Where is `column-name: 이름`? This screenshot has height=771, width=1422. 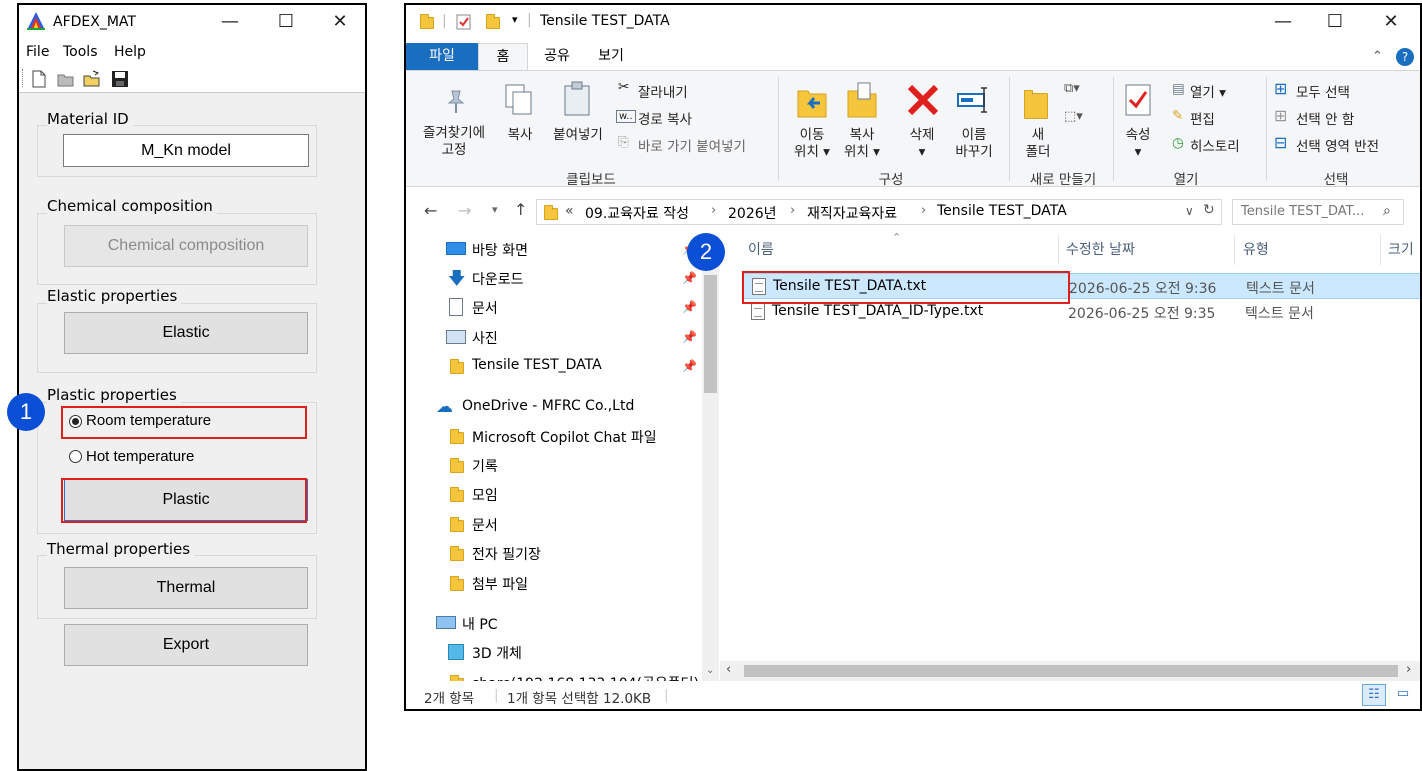
column-name: 이름 is located at coordinates (761, 249).